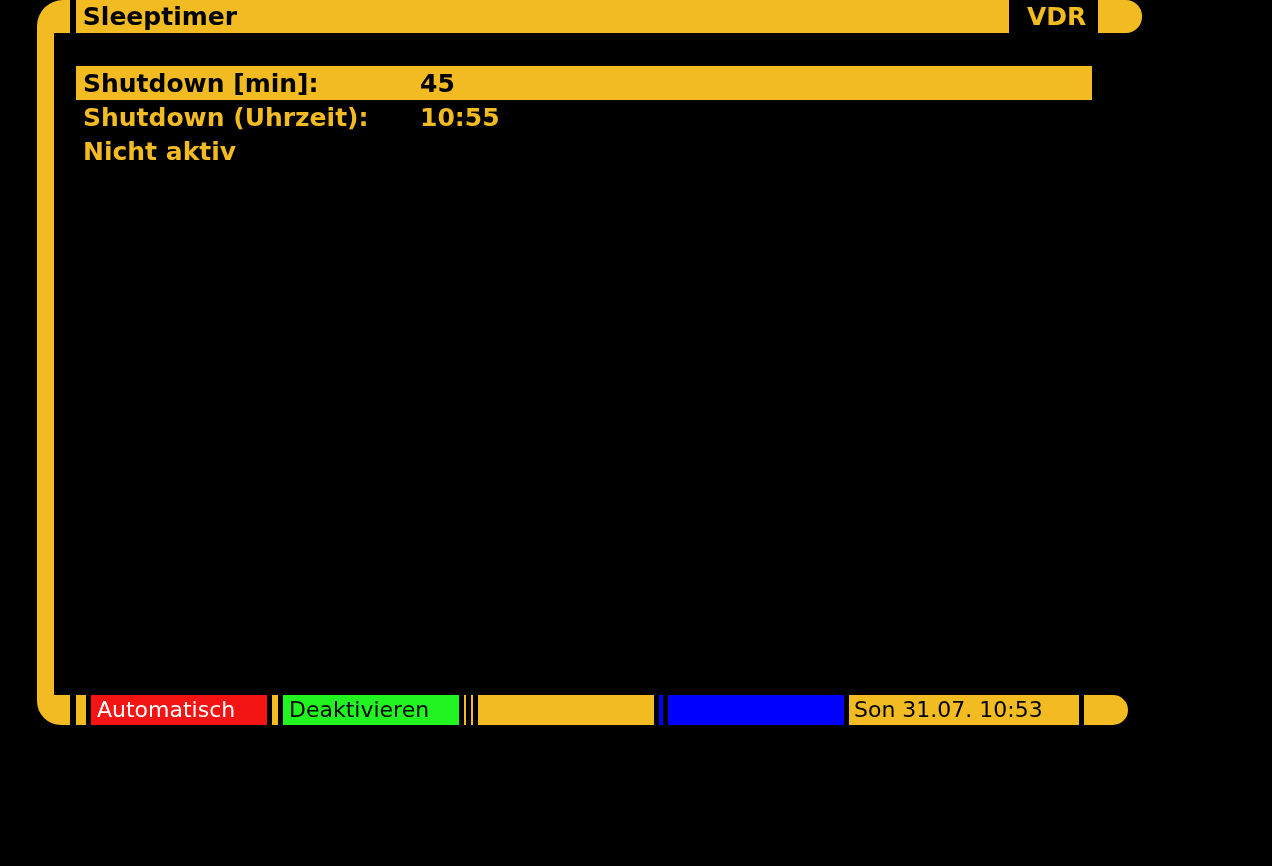 The width and height of the screenshot is (1272, 866). Describe the element at coordinates (584, 83) in the screenshot. I see `menu-item: Shutdown [min]: 45` at that location.